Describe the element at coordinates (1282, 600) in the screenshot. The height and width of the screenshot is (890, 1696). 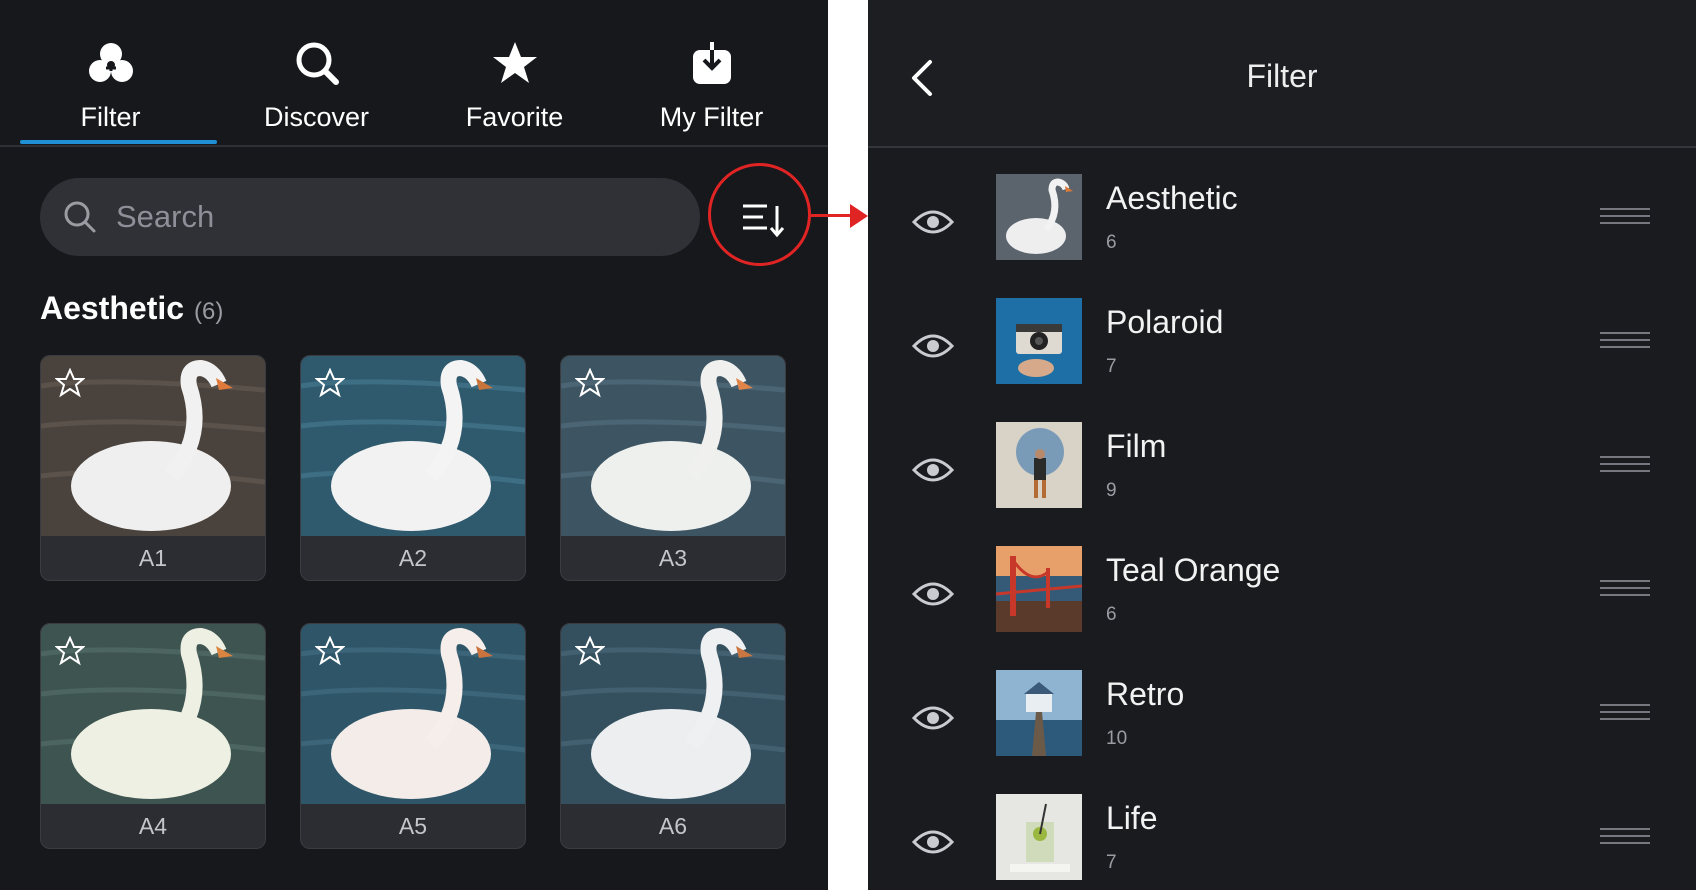
I see `filter-row-teal-orange: Teal Orange 6` at that location.